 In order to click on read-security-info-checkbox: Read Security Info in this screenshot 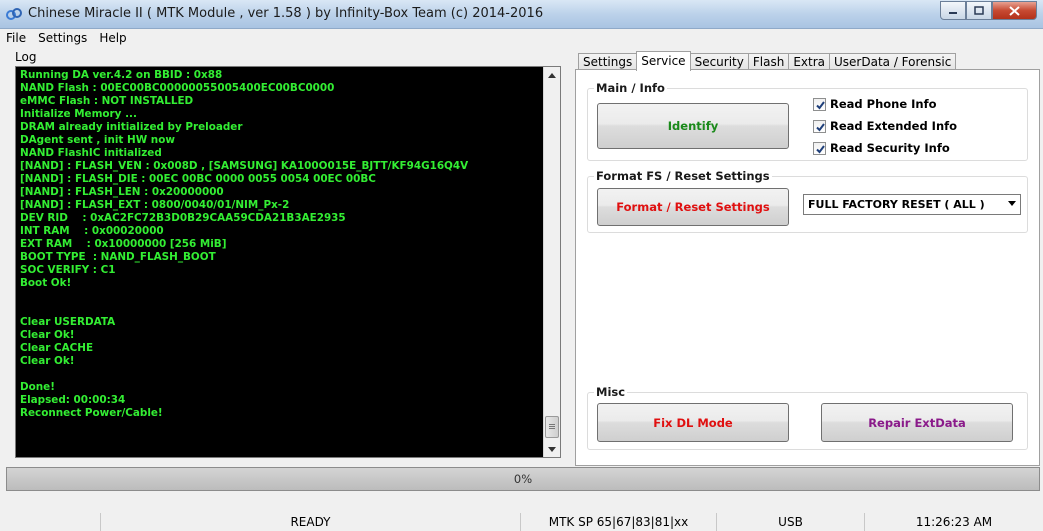, I will do `click(881, 148)`.